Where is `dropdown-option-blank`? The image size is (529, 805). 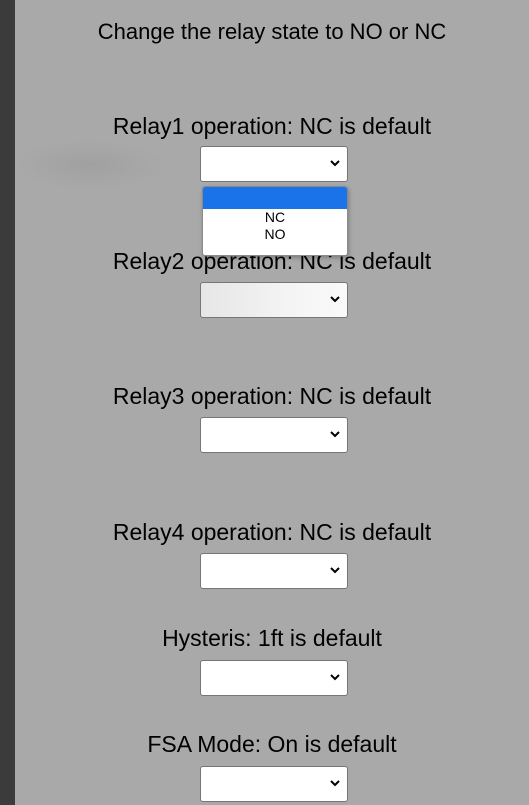 dropdown-option-blank is located at coordinates (275, 198).